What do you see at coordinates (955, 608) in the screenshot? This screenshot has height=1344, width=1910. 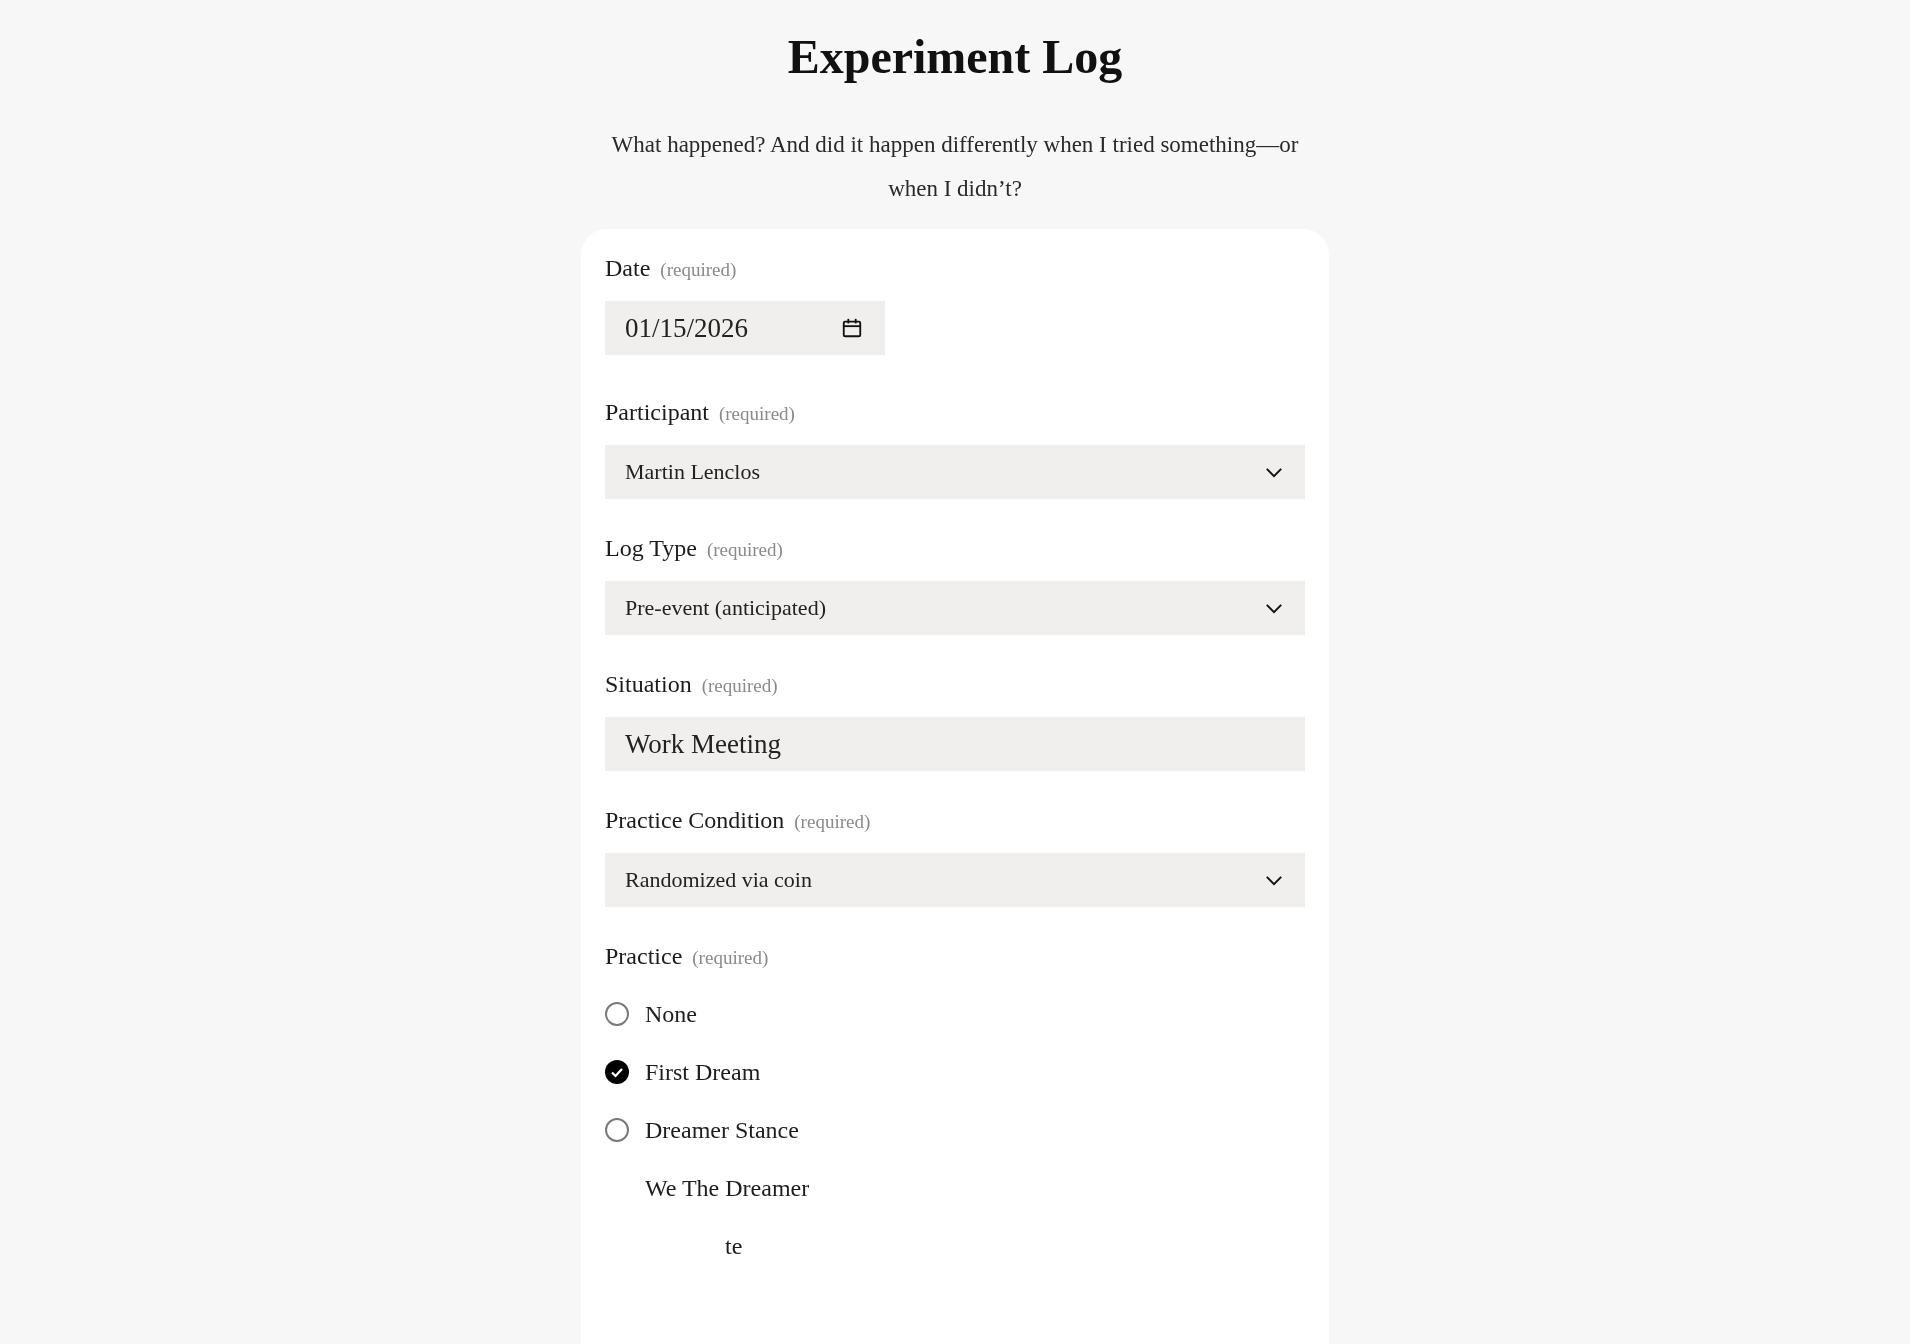 I see `dropdown-field: Pre-event (anticipated)` at bounding box center [955, 608].